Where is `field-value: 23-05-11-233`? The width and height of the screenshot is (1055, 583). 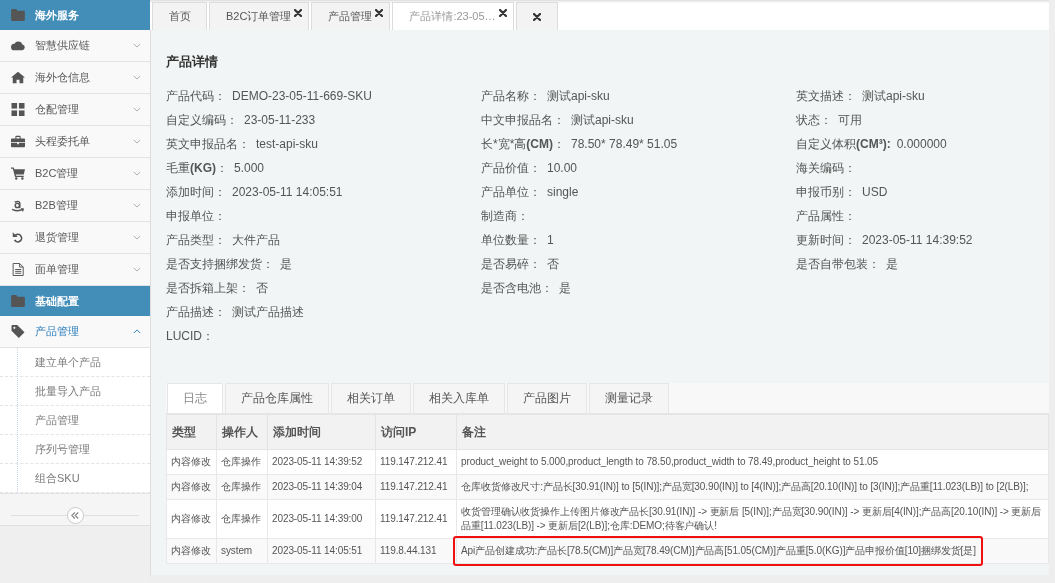
field-value: 23-05-11-233 is located at coordinates (280, 120).